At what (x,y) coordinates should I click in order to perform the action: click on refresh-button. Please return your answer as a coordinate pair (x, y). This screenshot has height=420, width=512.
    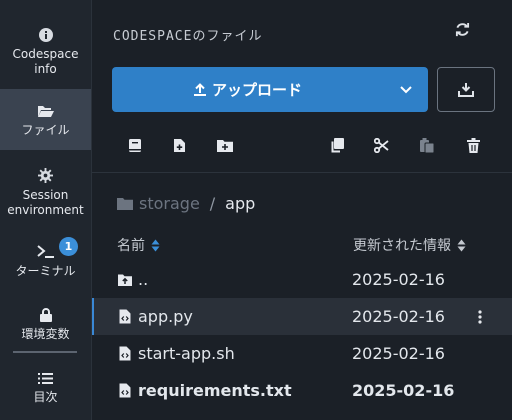
    Looking at the image, I should click on (462, 29).